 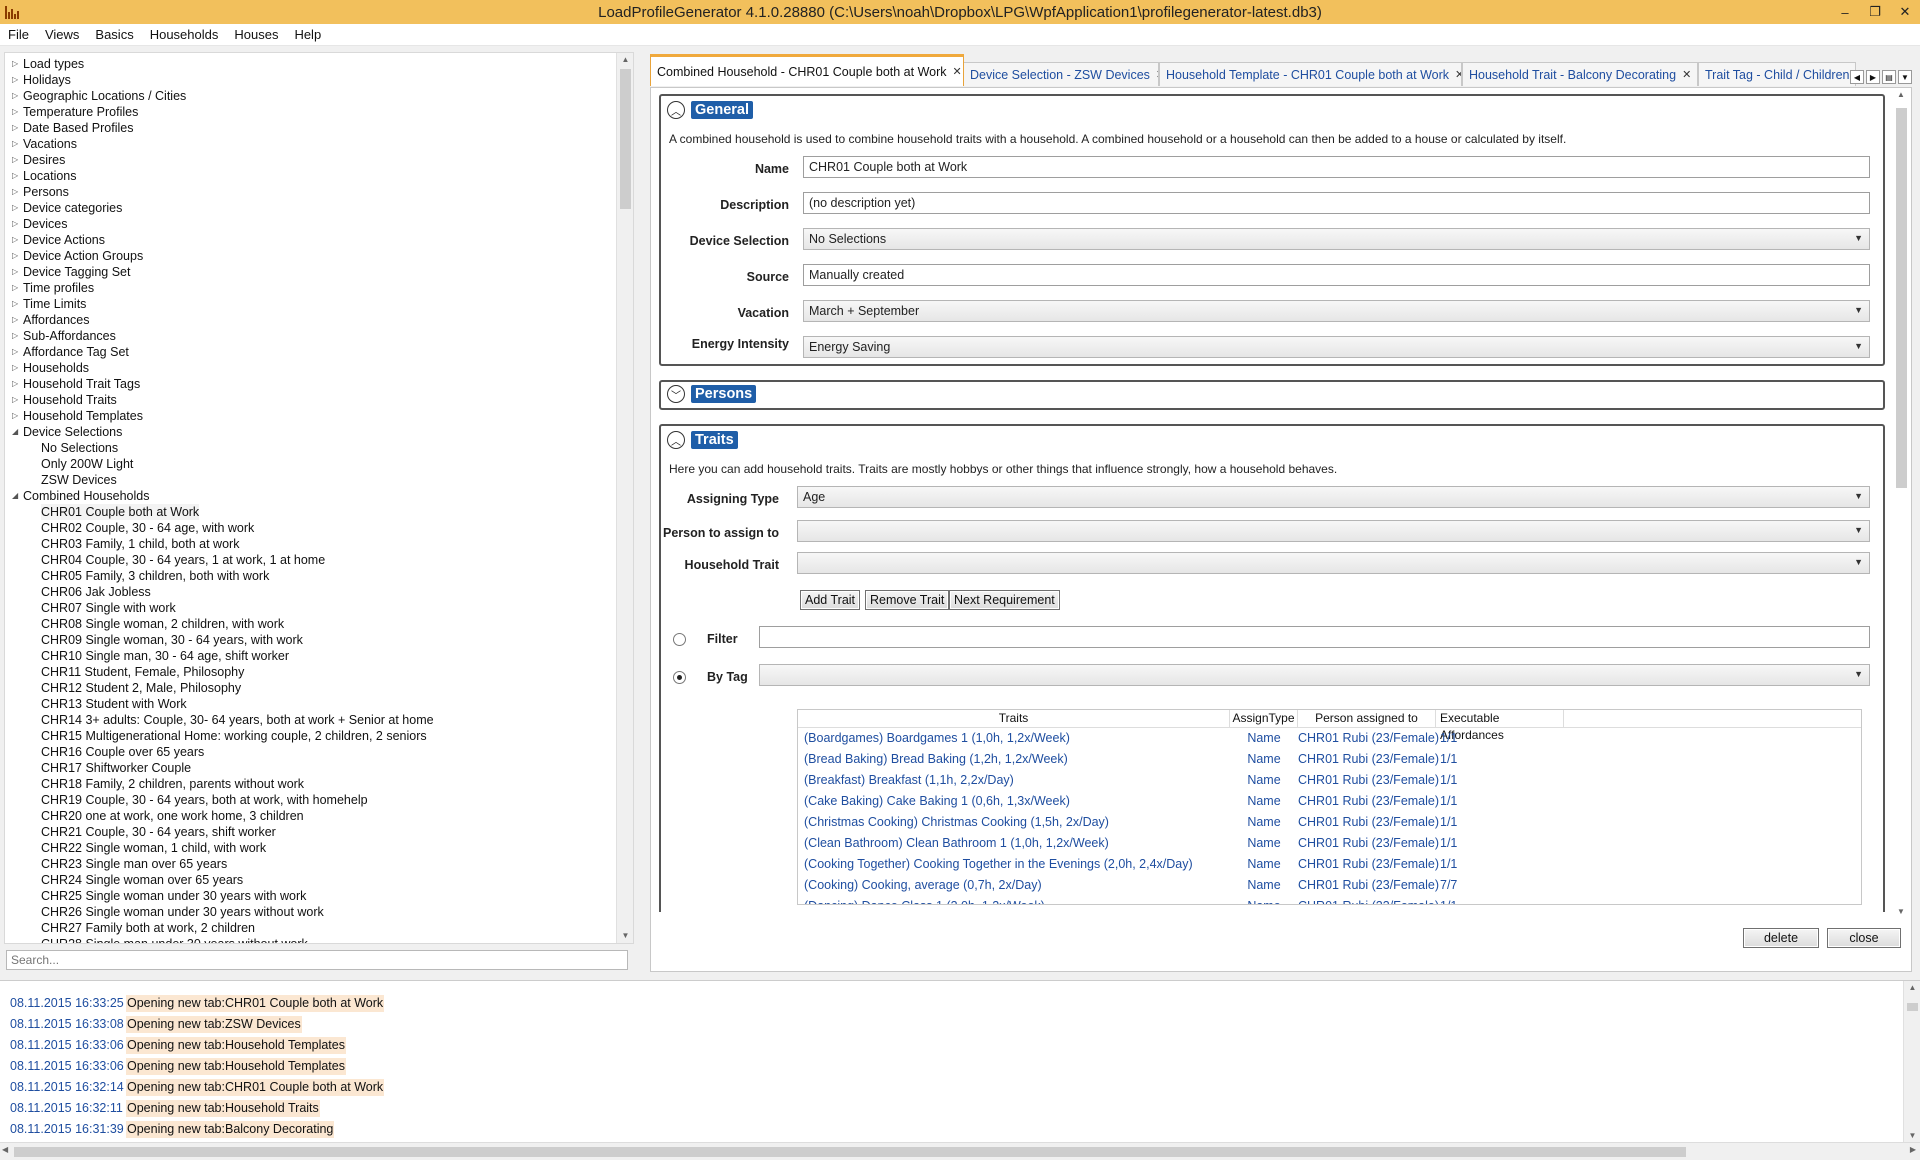 I want to click on tab-list-icon: ▤, so click(x=1889, y=77).